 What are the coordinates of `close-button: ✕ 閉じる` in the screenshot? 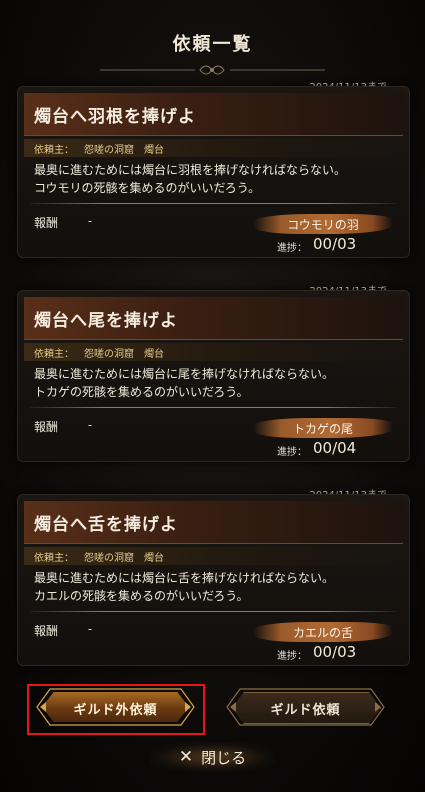 It's located at (212, 757).